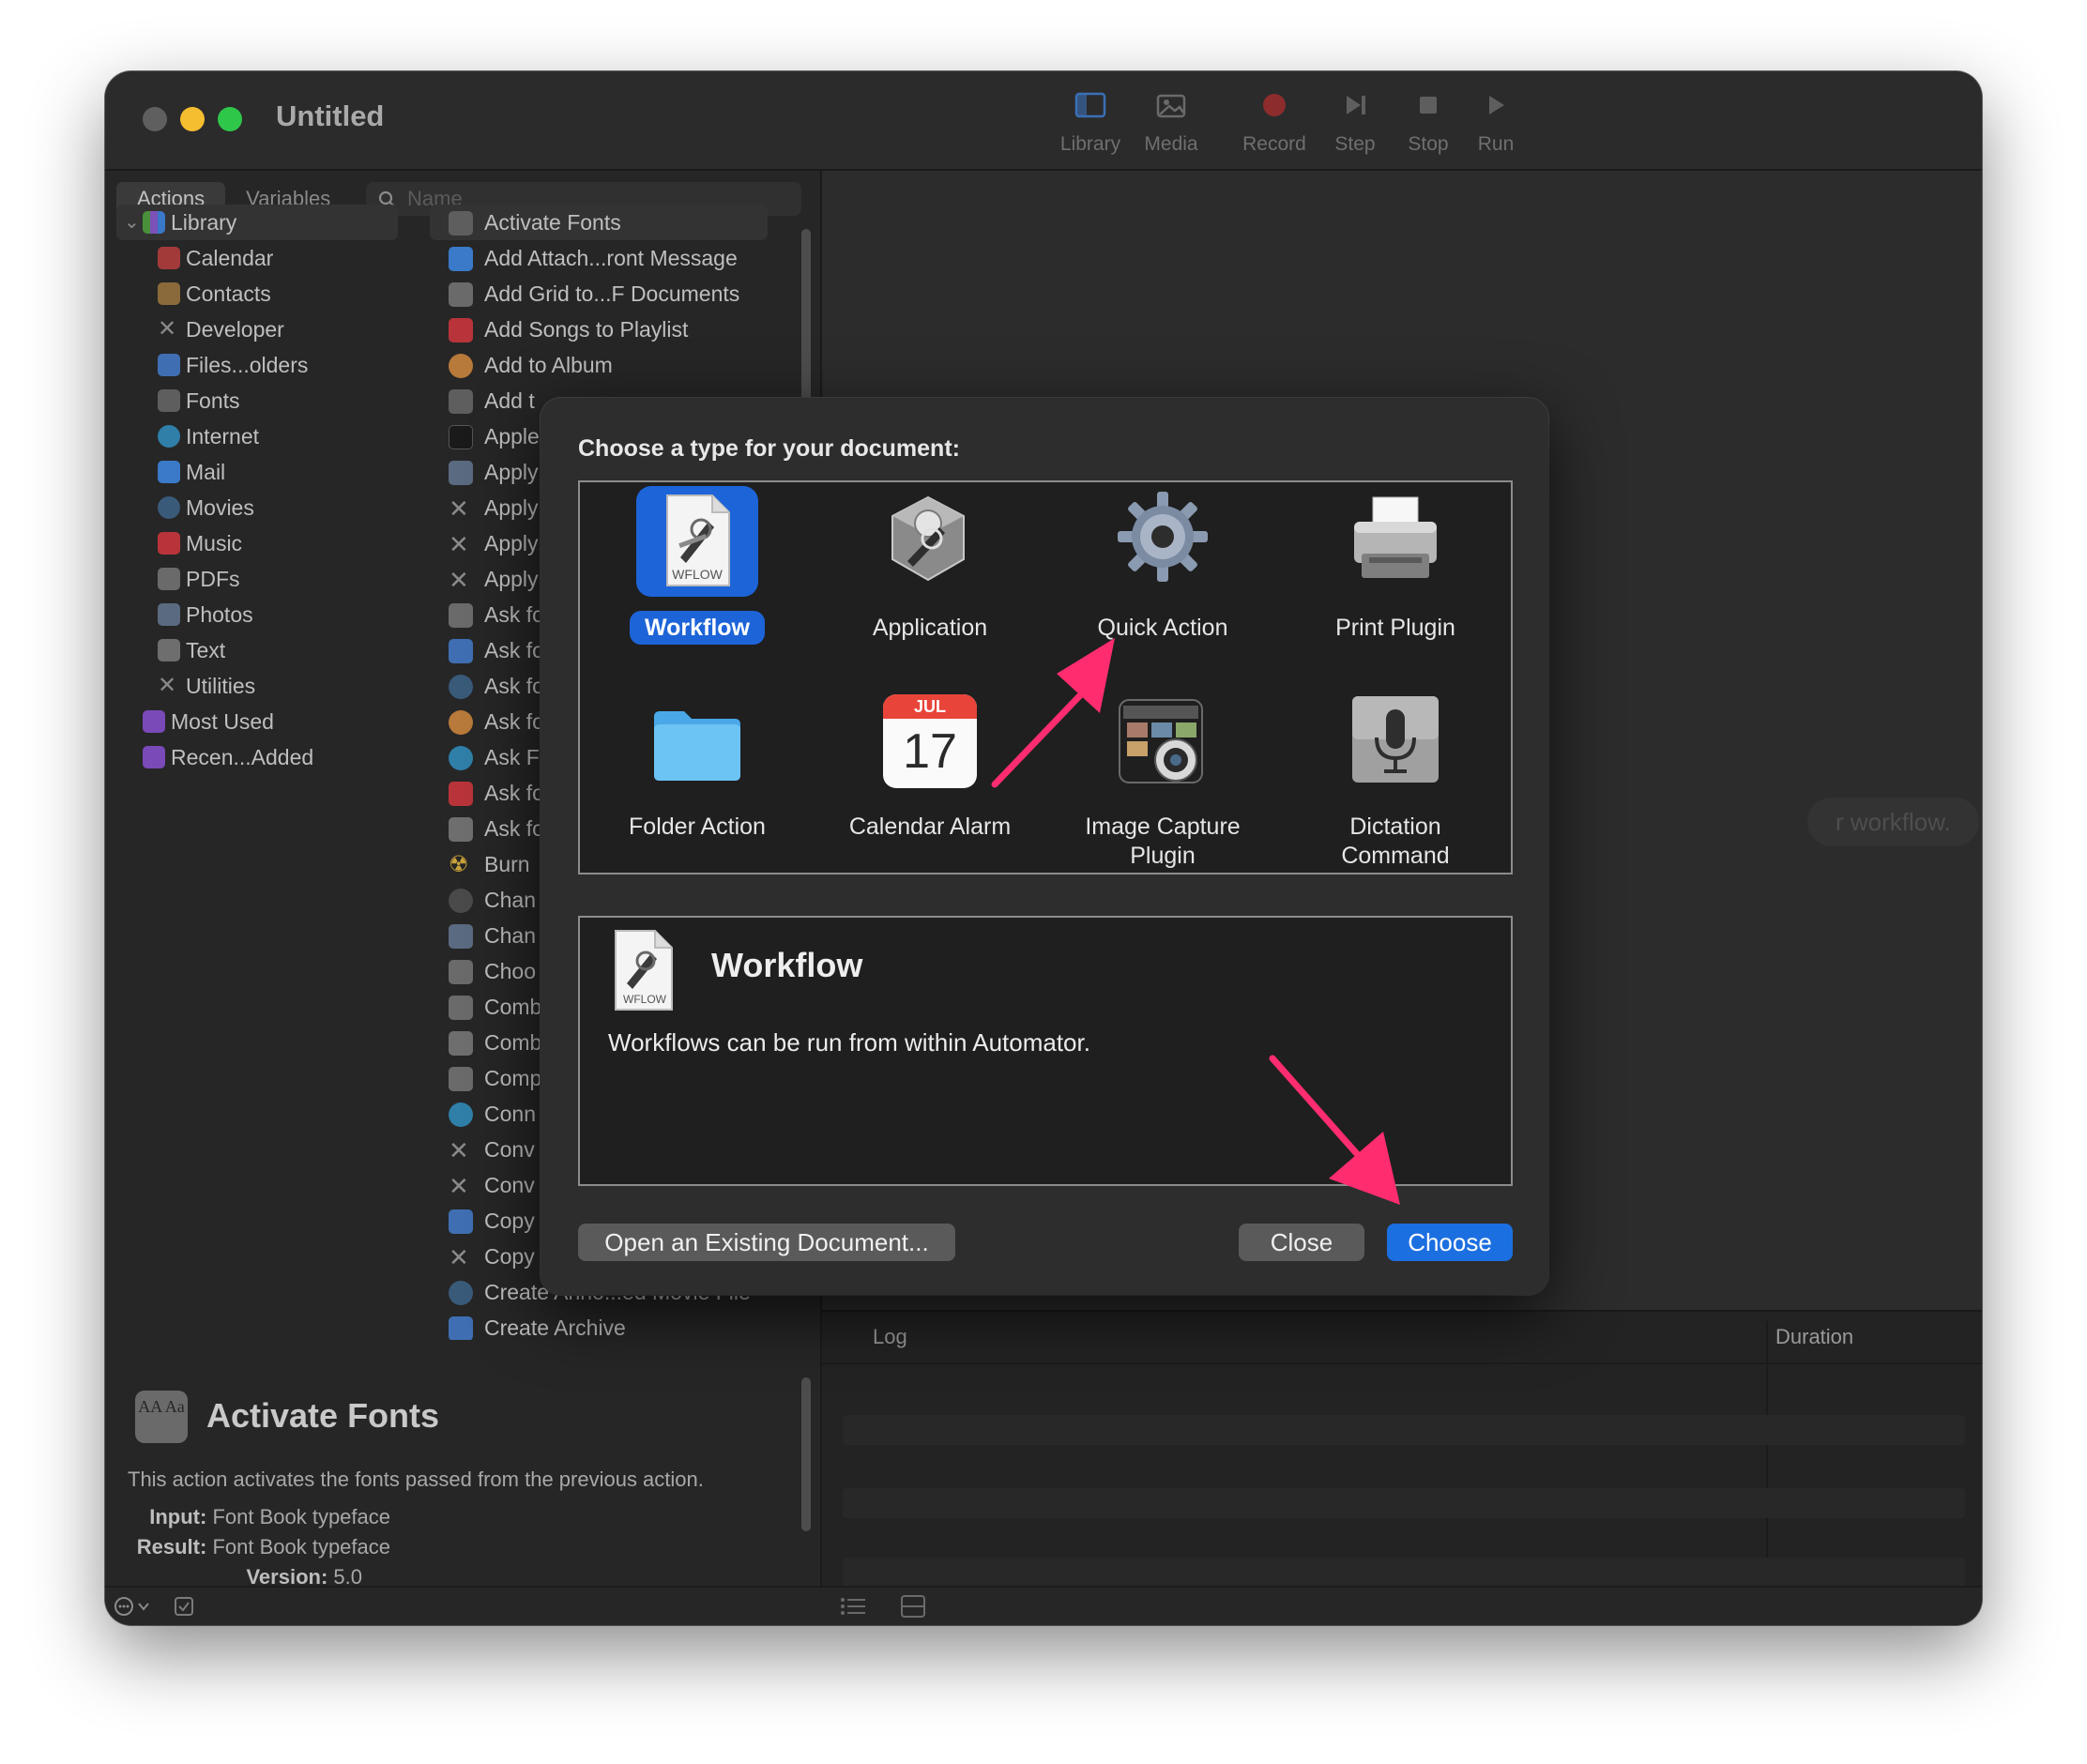  What do you see at coordinates (135, 1606) in the screenshot?
I see `more-options-icon` at bounding box center [135, 1606].